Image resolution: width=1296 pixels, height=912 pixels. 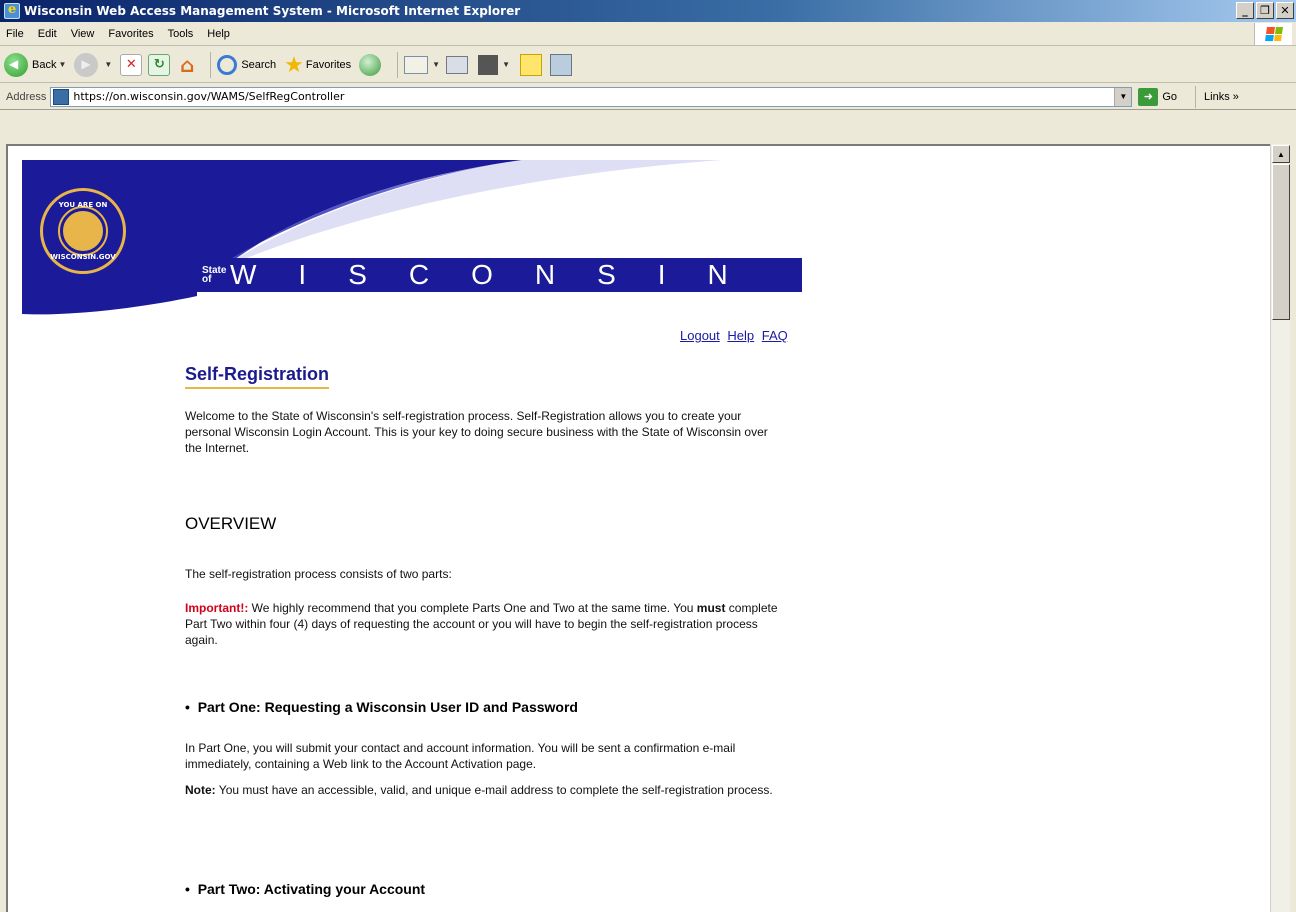 I want to click on menu-bar: File Edit View Favorites Tools Help, so click(x=648, y=34).